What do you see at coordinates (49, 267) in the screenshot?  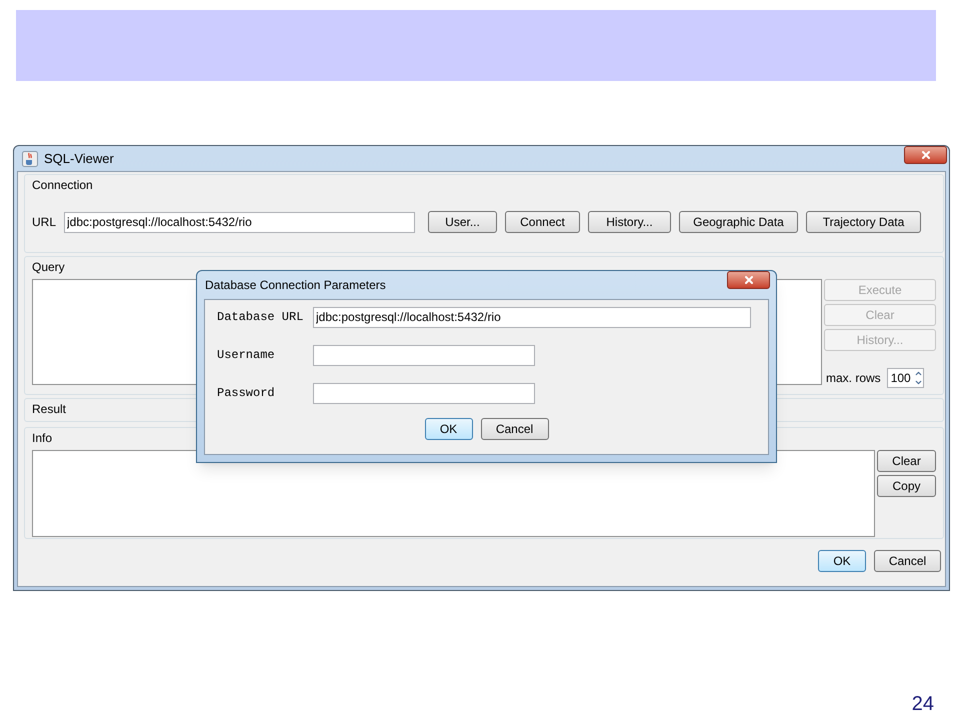 I see `group-label: Query` at bounding box center [49, 267].